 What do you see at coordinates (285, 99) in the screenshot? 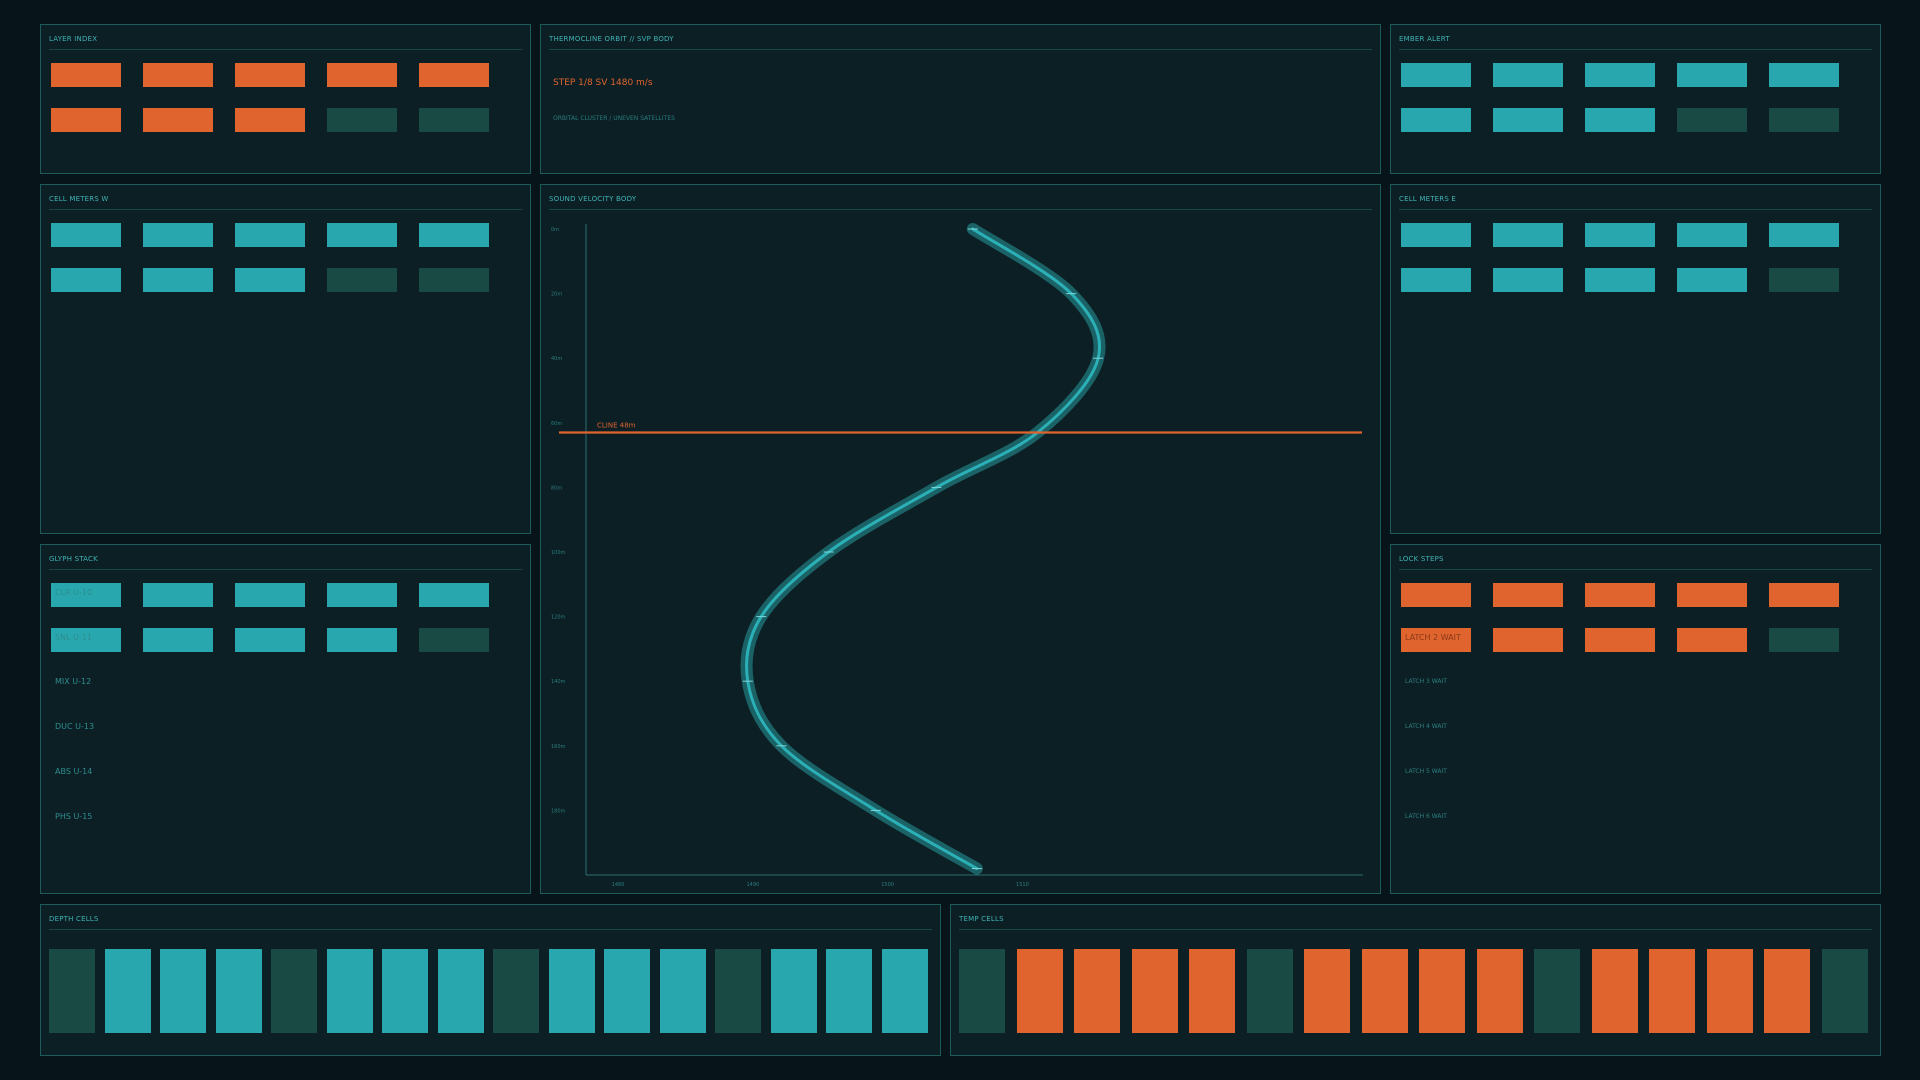
I see `panel-layer-index: LAYER INDEX` at bounding box center [285, 99].